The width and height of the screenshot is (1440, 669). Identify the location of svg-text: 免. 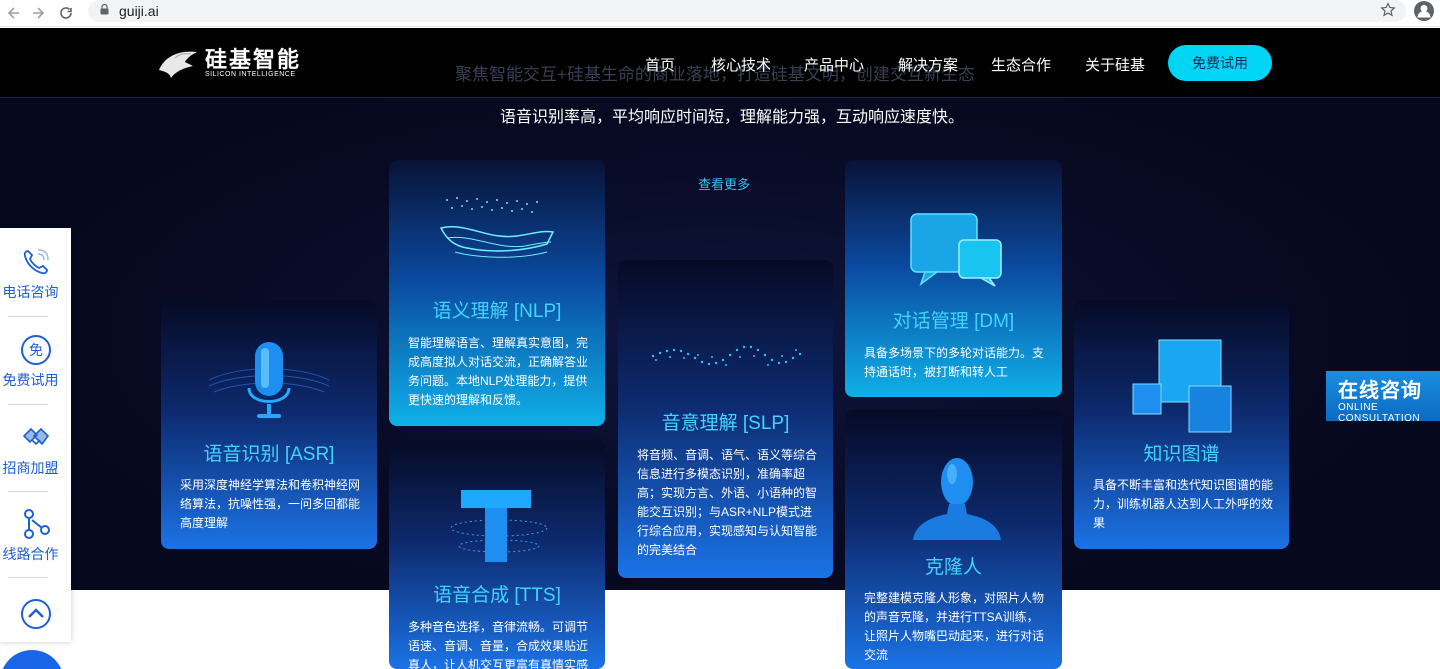
(36, 351).